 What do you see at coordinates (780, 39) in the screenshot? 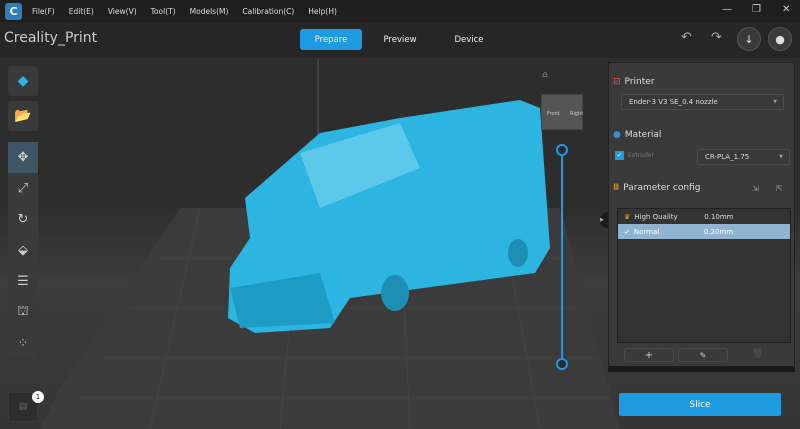
I see `user-icon: ●` at bounding box center [780, 39].